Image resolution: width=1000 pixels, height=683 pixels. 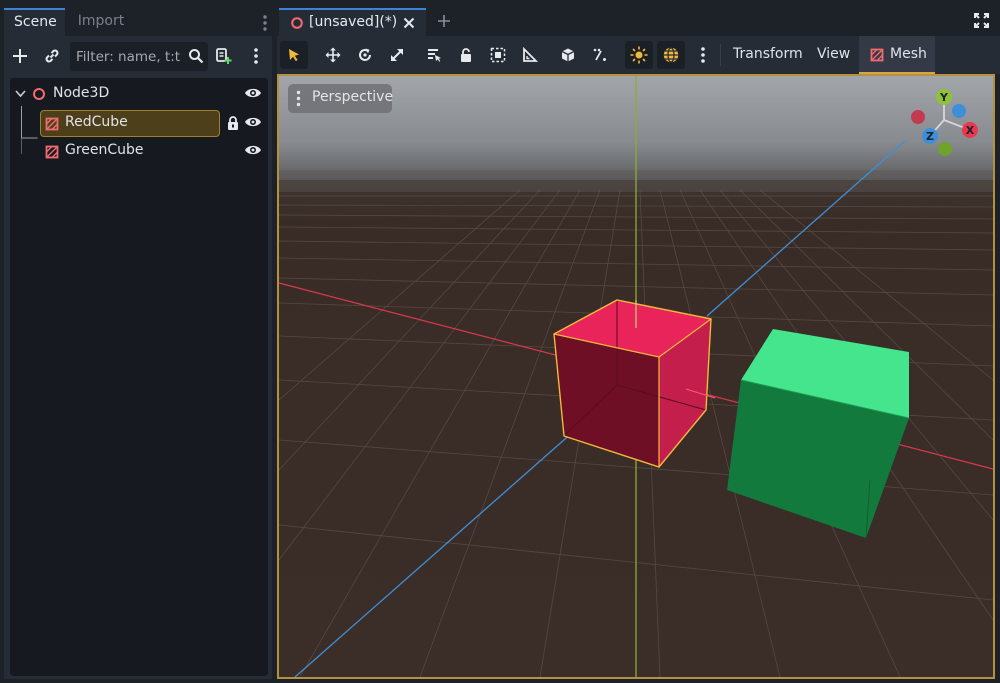 I want to click on rotate-mode-button, so click(x=365, y=55).